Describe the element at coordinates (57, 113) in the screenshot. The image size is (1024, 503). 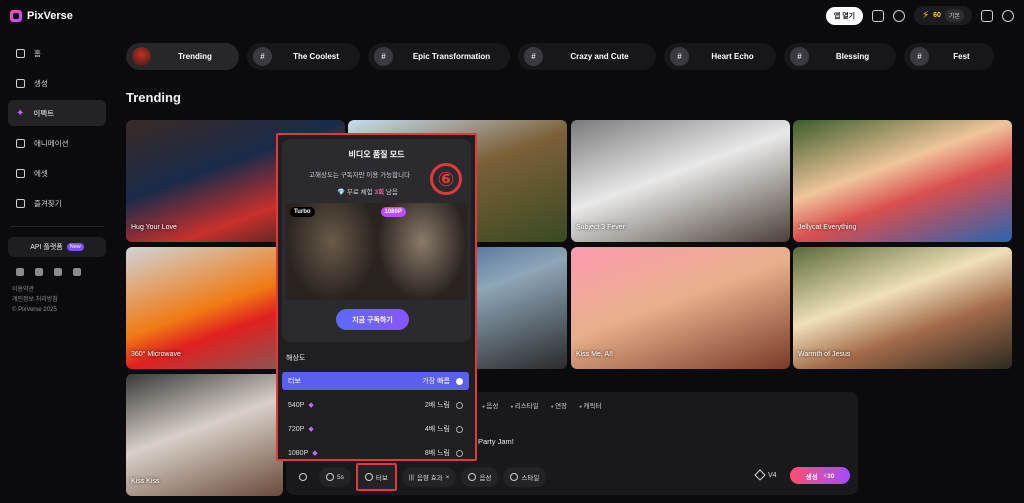
I see `sidebar-item-effects: ✦ 이펙트` at that location.